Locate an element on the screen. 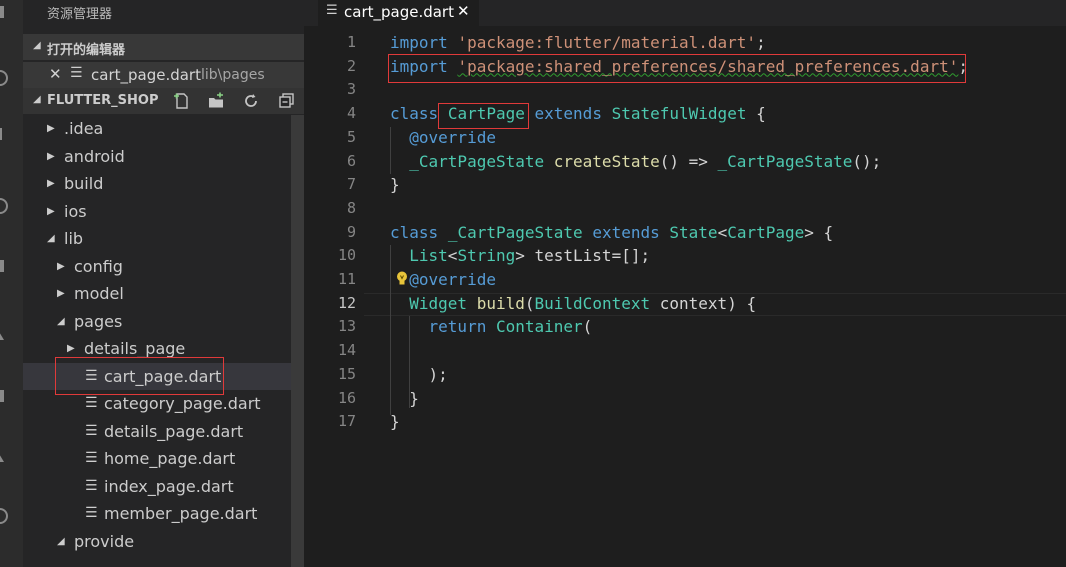 The image size is (1066, 567). devices-icon is located at coordinates (2, 396).